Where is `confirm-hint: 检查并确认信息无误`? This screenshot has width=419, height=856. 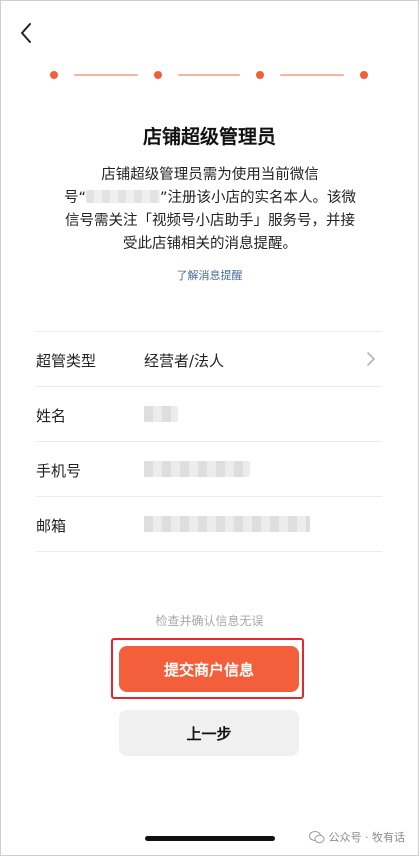 confirm-hint: 检查并确认信息无误 is located at coordinates (209, 621).